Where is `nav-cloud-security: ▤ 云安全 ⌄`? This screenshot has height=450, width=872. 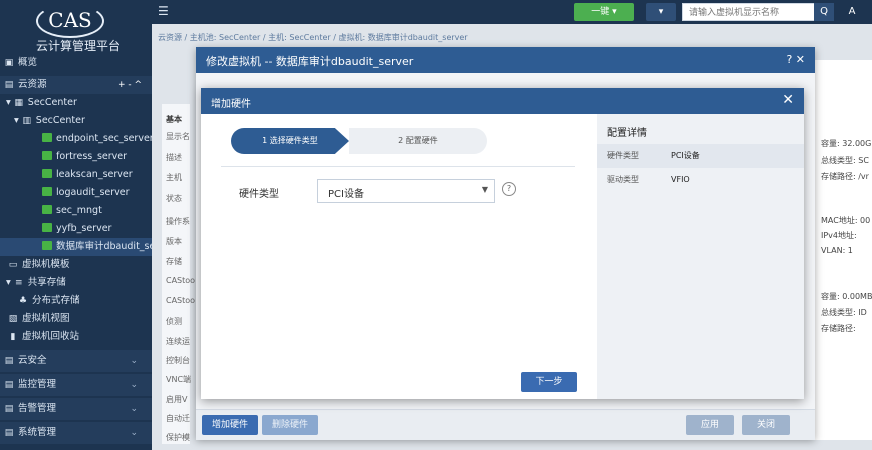
nav-cloud-security: ▤ 云安全 ⌄ is located at coordinates (76, 361).